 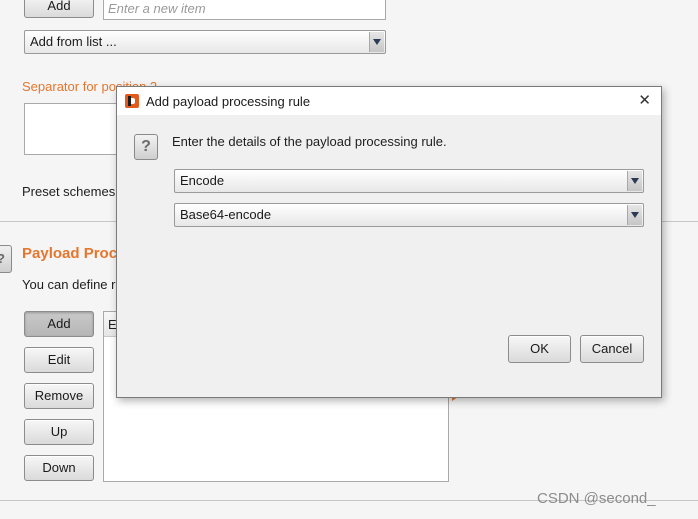 What do you see at coordinates (596, 498) in the screenshot?
I see `watermark: CSDN @second_` at bounding box center [596, 498].